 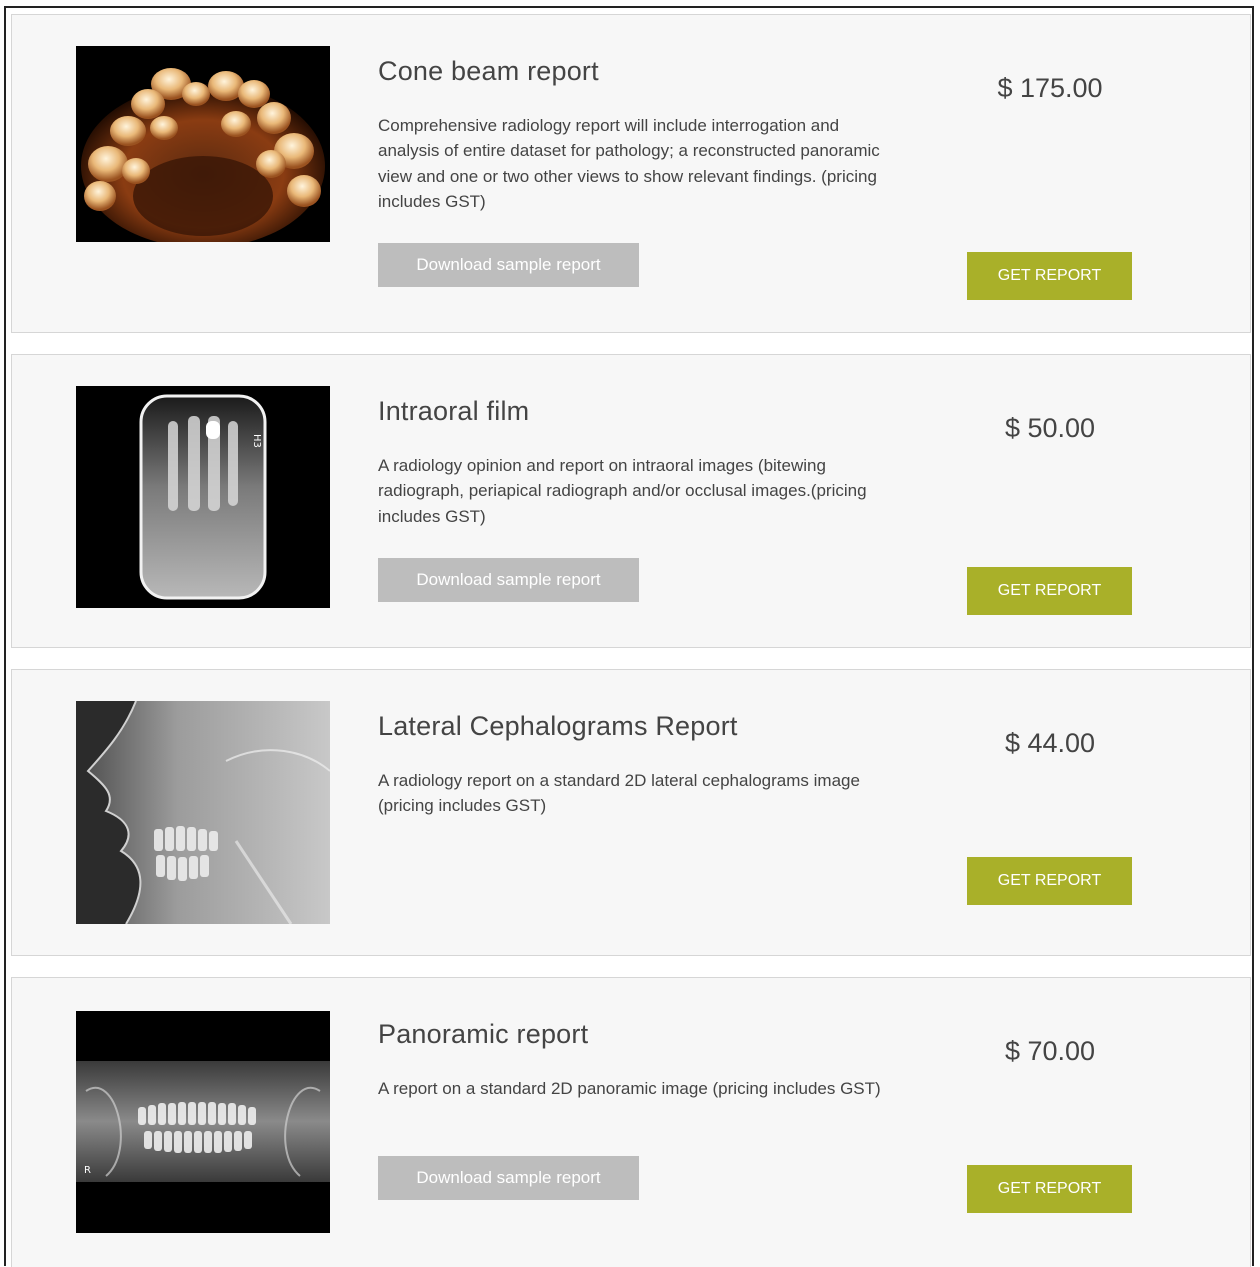 I want to click on product-title: Intraoral film, so click(x=454, y=411).